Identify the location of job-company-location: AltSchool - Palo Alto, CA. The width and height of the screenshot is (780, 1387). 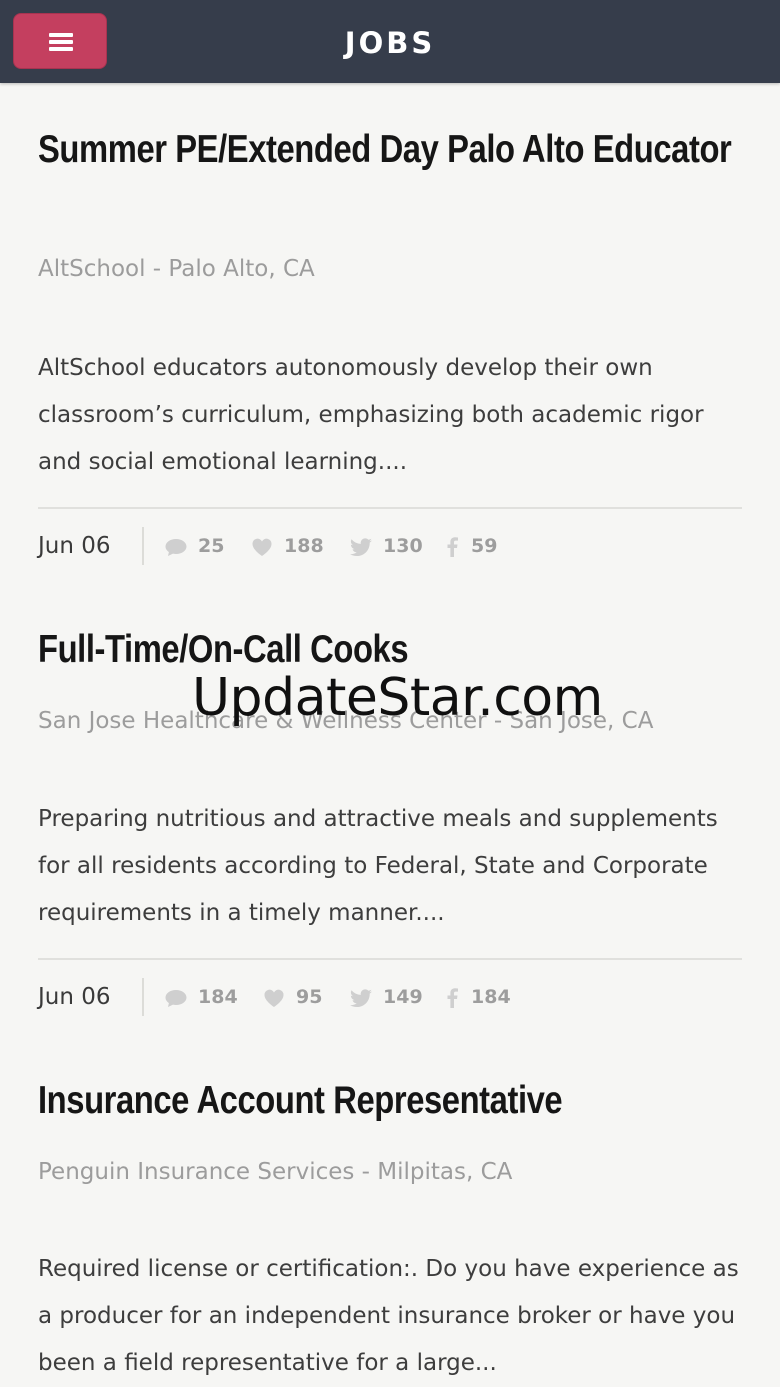
(176, 269).